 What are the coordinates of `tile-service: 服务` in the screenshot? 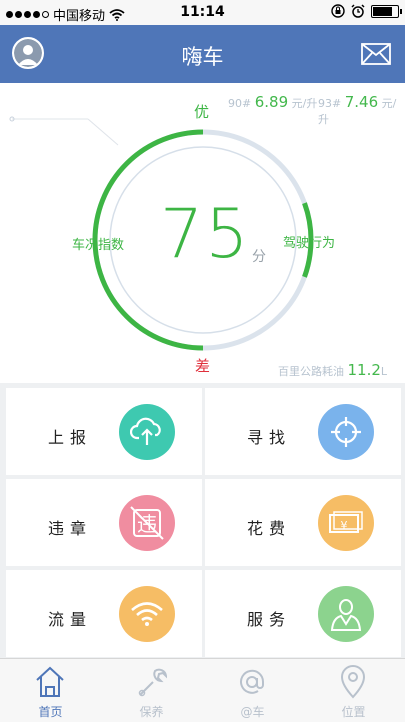 It's located at (303, 613).